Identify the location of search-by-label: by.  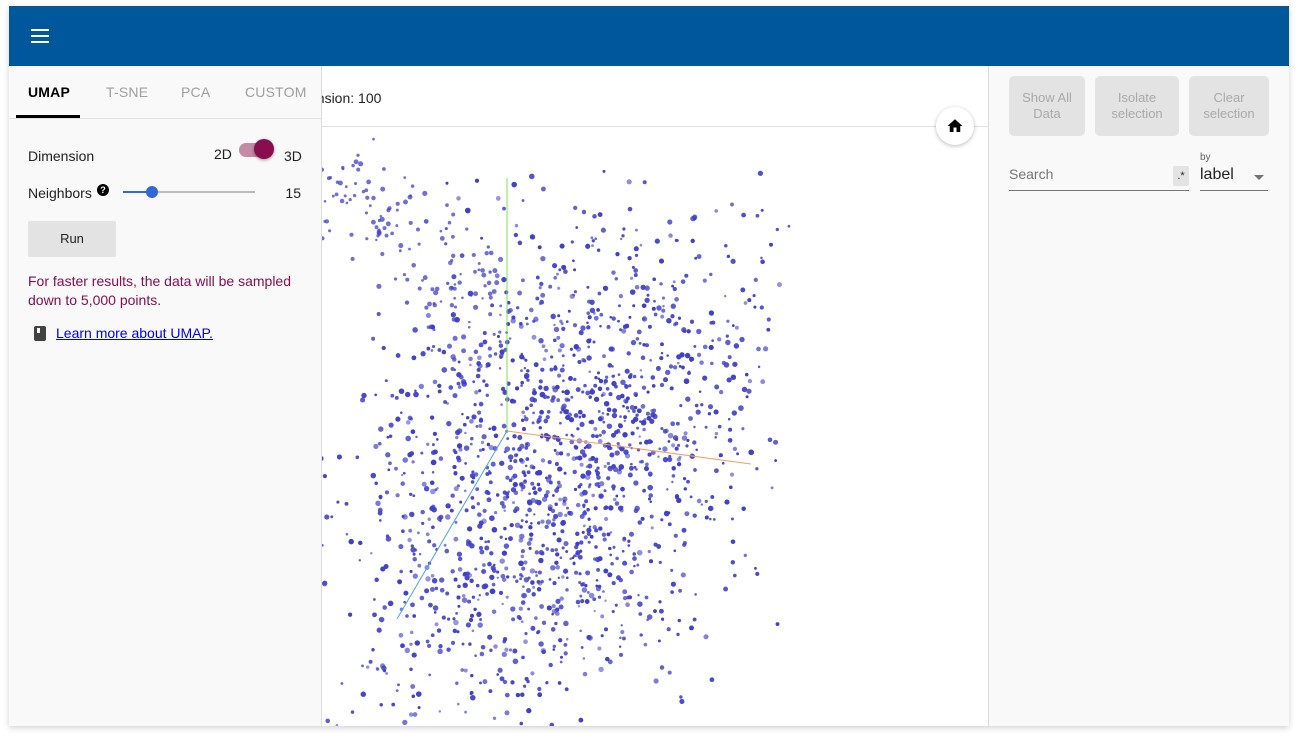
(1205, 157).